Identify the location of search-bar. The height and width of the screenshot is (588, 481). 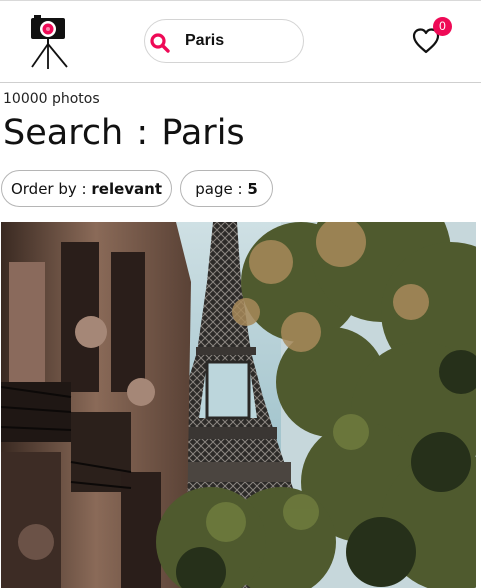
(224, 41).